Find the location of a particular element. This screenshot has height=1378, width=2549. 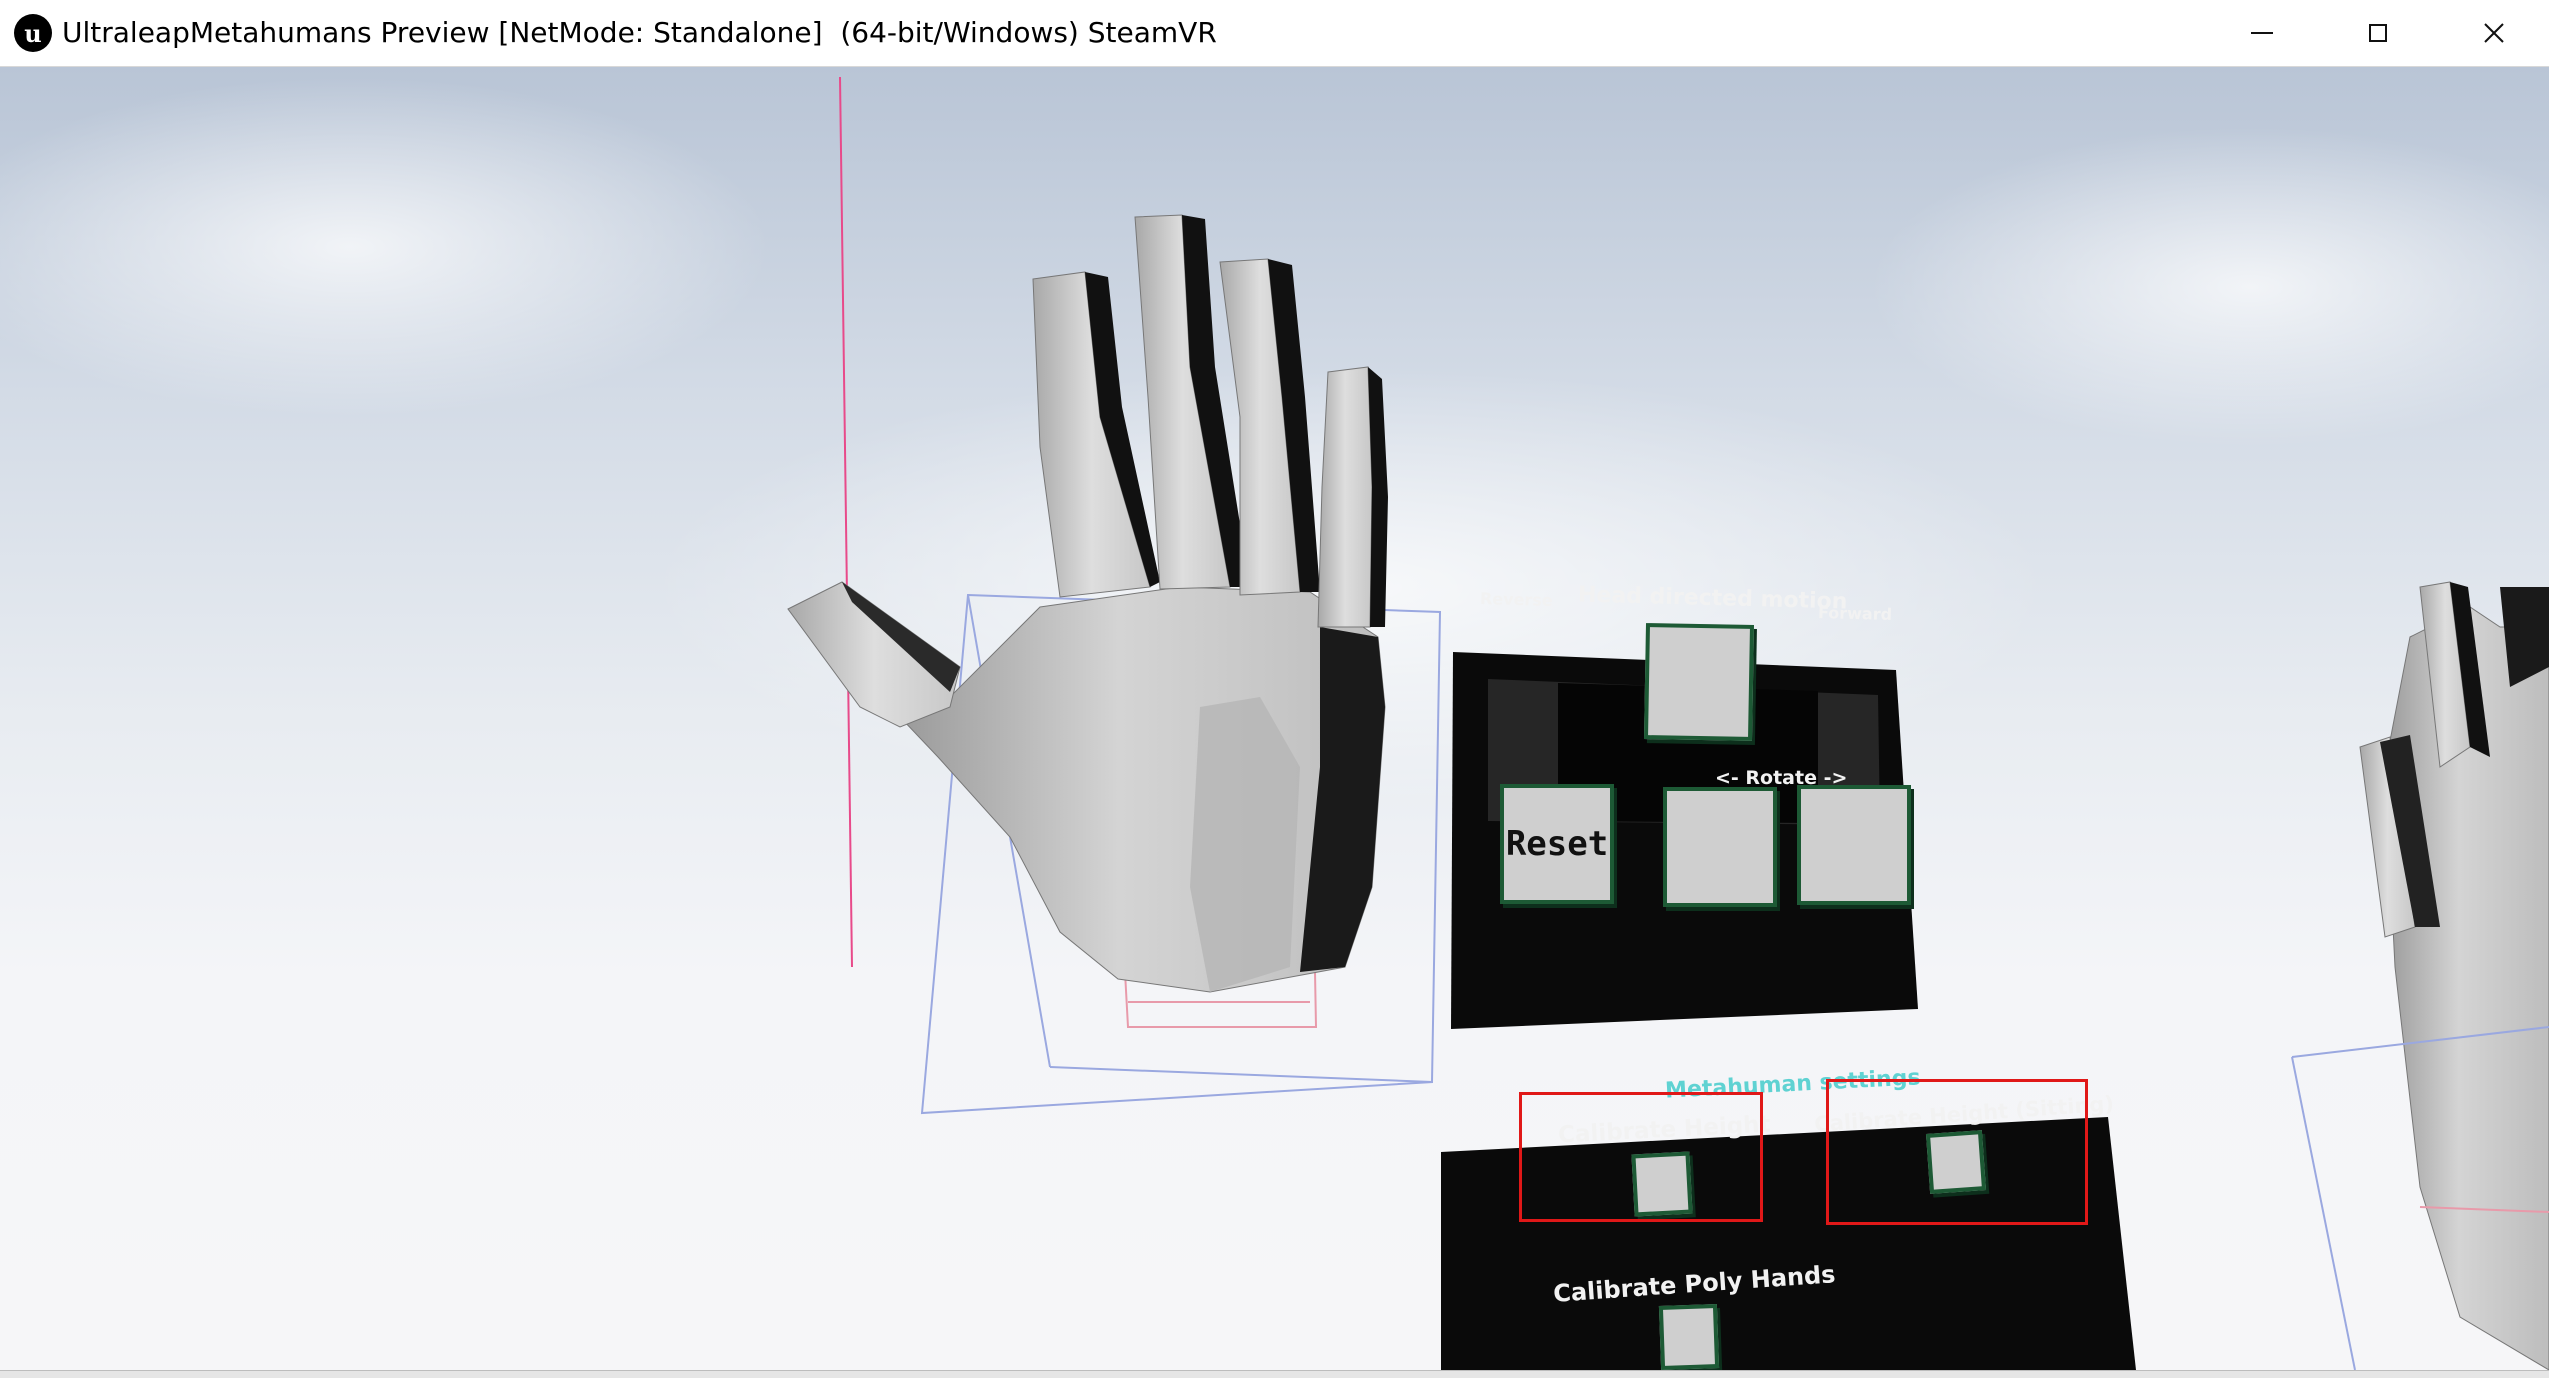

close-icon is located at coordinates (2494, 33).